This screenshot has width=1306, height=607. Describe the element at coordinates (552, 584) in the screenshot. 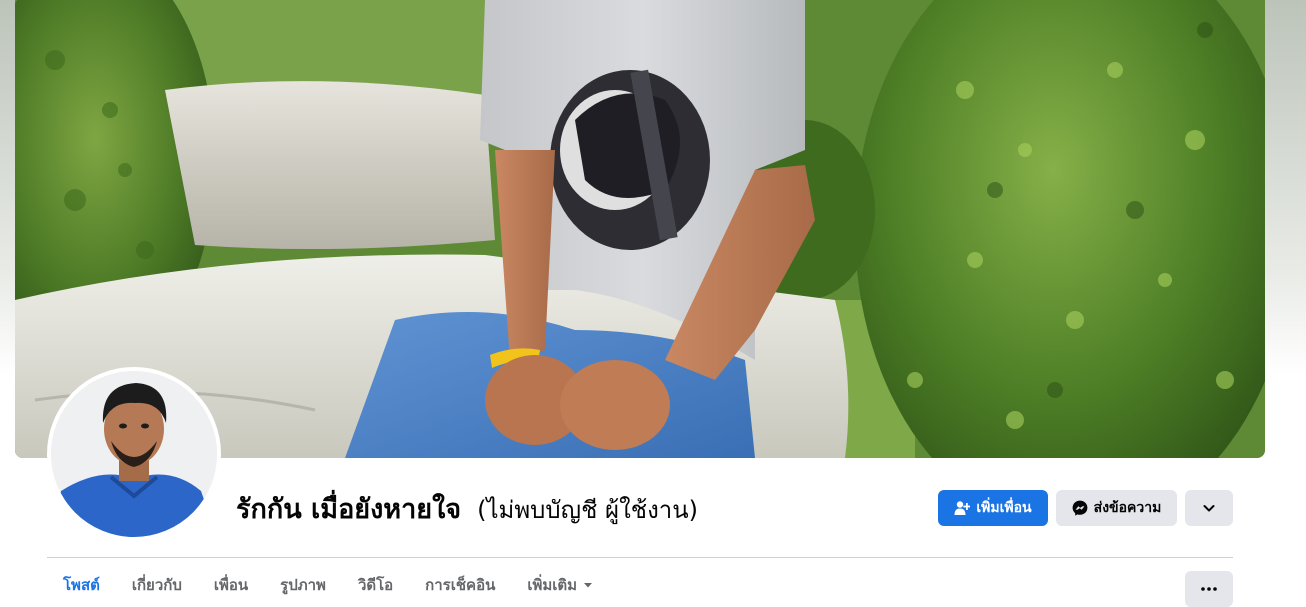

I see `tab-more-label: เพิ่มเติม` at that location.